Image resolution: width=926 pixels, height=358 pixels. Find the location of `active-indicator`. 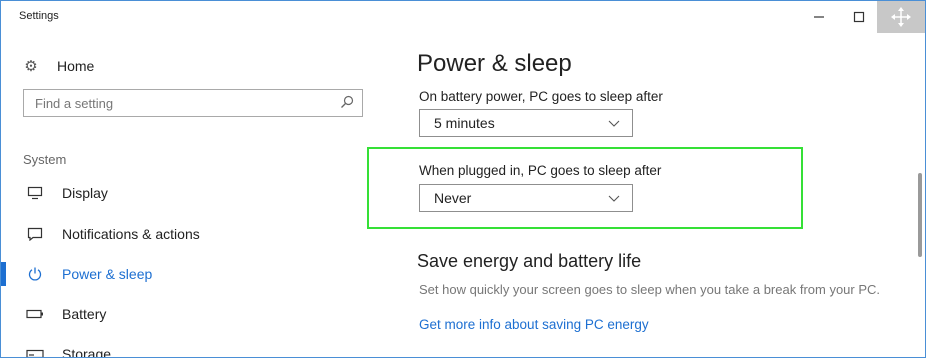

active-indicator is located at coordinates (3, 274).